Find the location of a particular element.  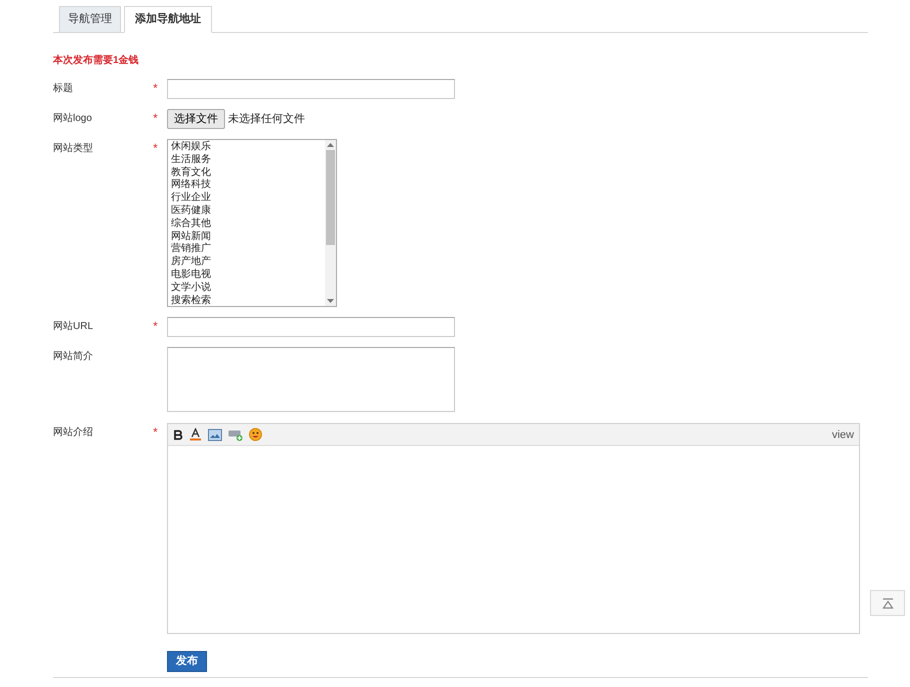

scrollbar is located at coordinates (330, 223).